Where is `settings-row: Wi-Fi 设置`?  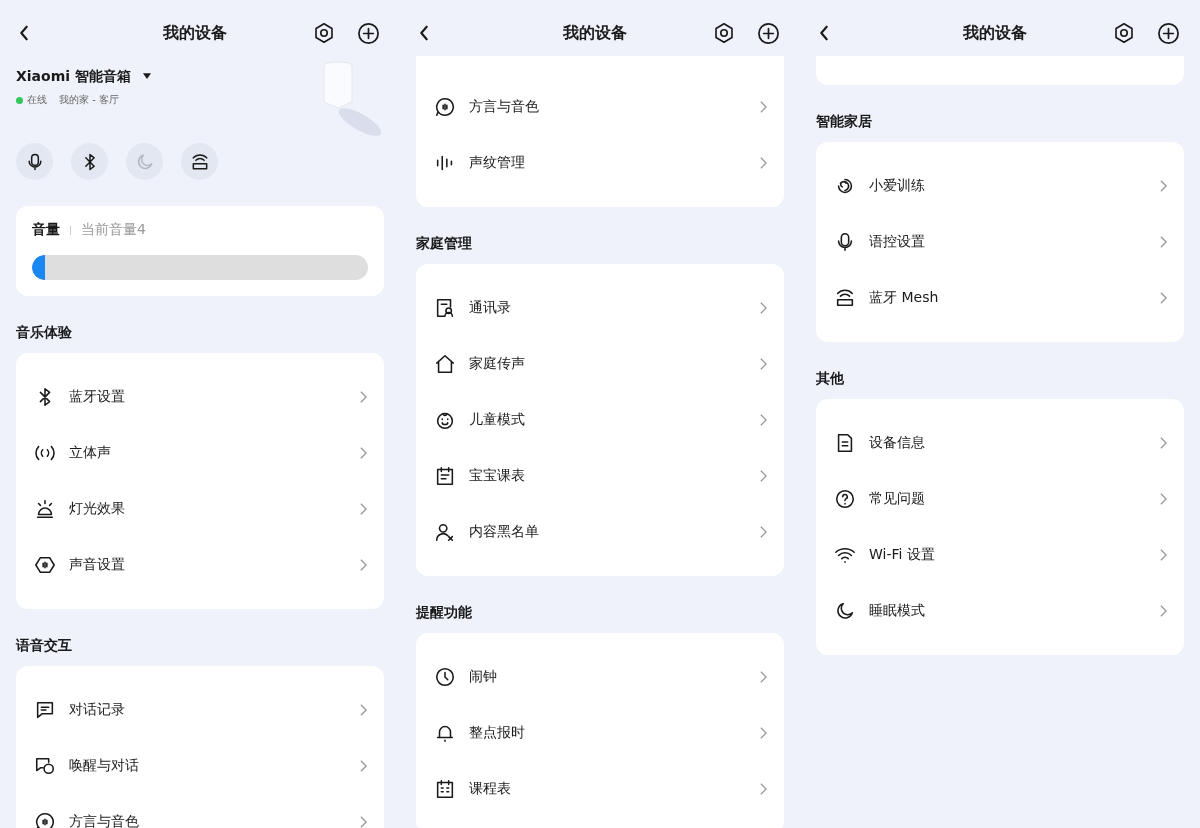
settings-row: Wi-Fi 设置 is located at coordinates (1000, 555).